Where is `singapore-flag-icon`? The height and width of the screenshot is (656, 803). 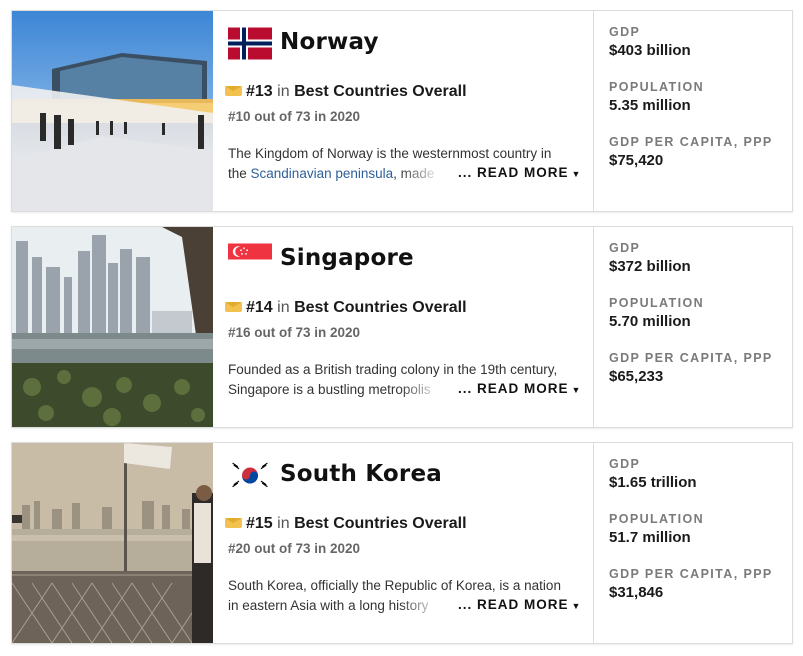 singapore-flag-icon is located at coordinates (250, 259).